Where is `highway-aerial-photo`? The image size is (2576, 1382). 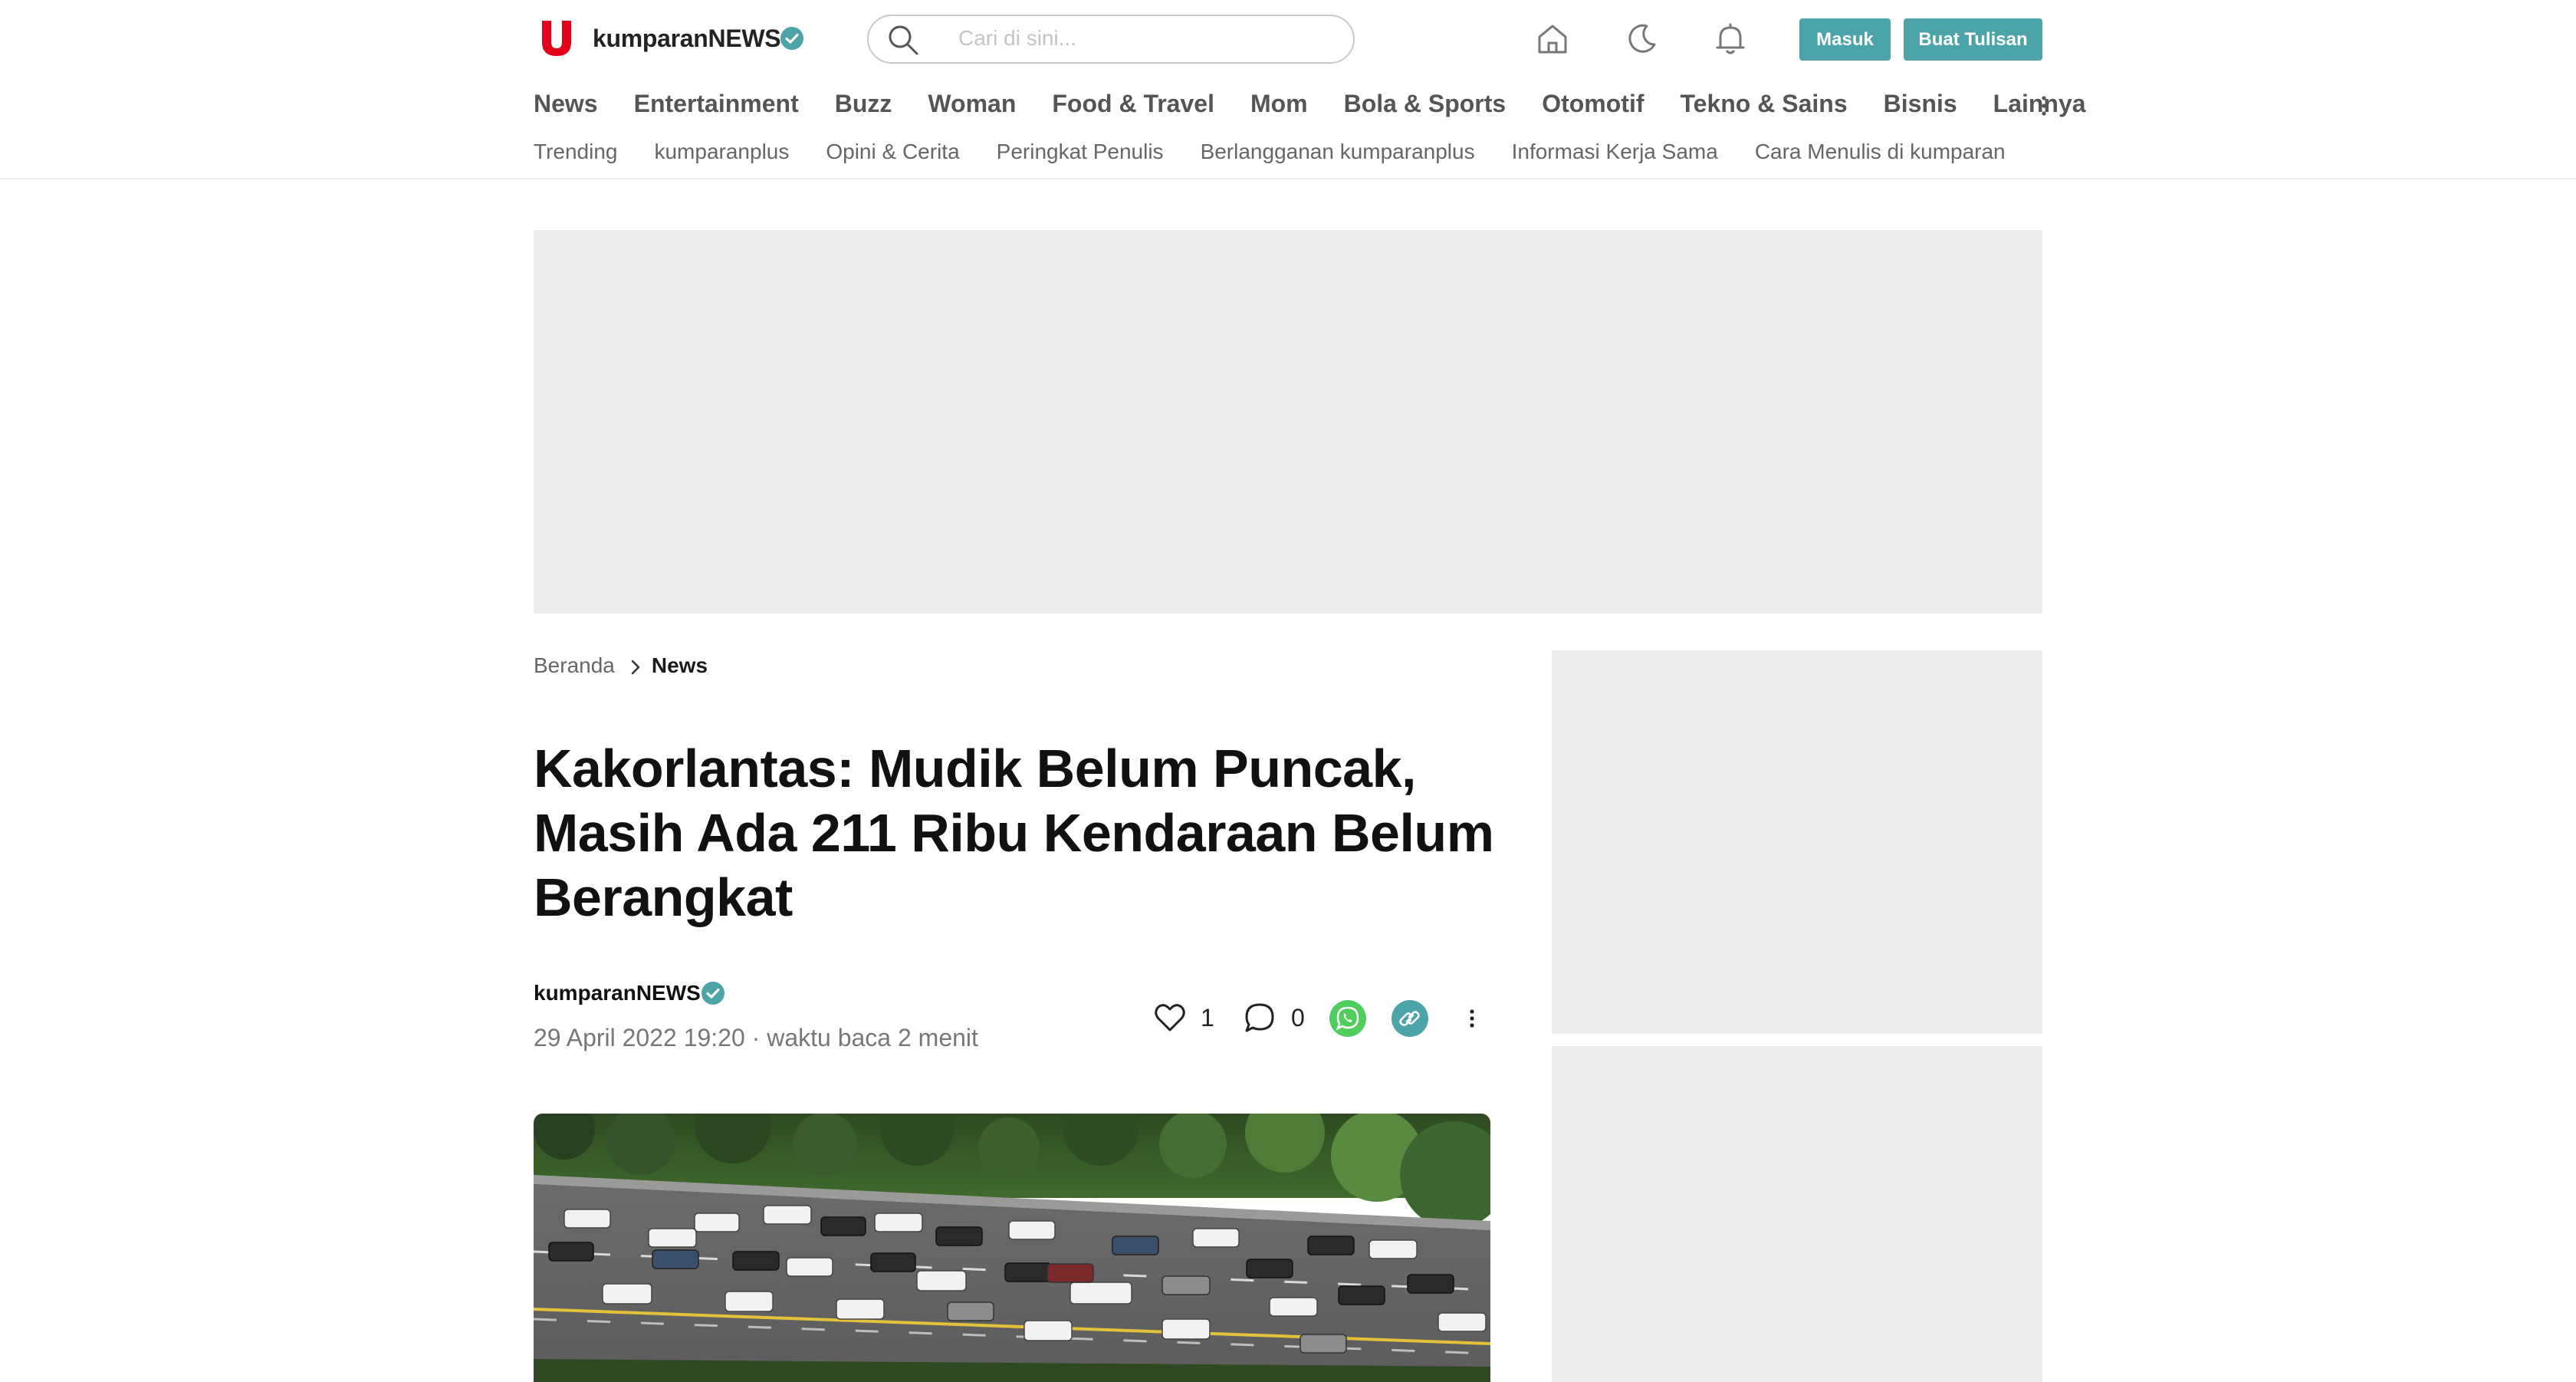 highway-aerial-photo is located at coordinates (1012, 1248).